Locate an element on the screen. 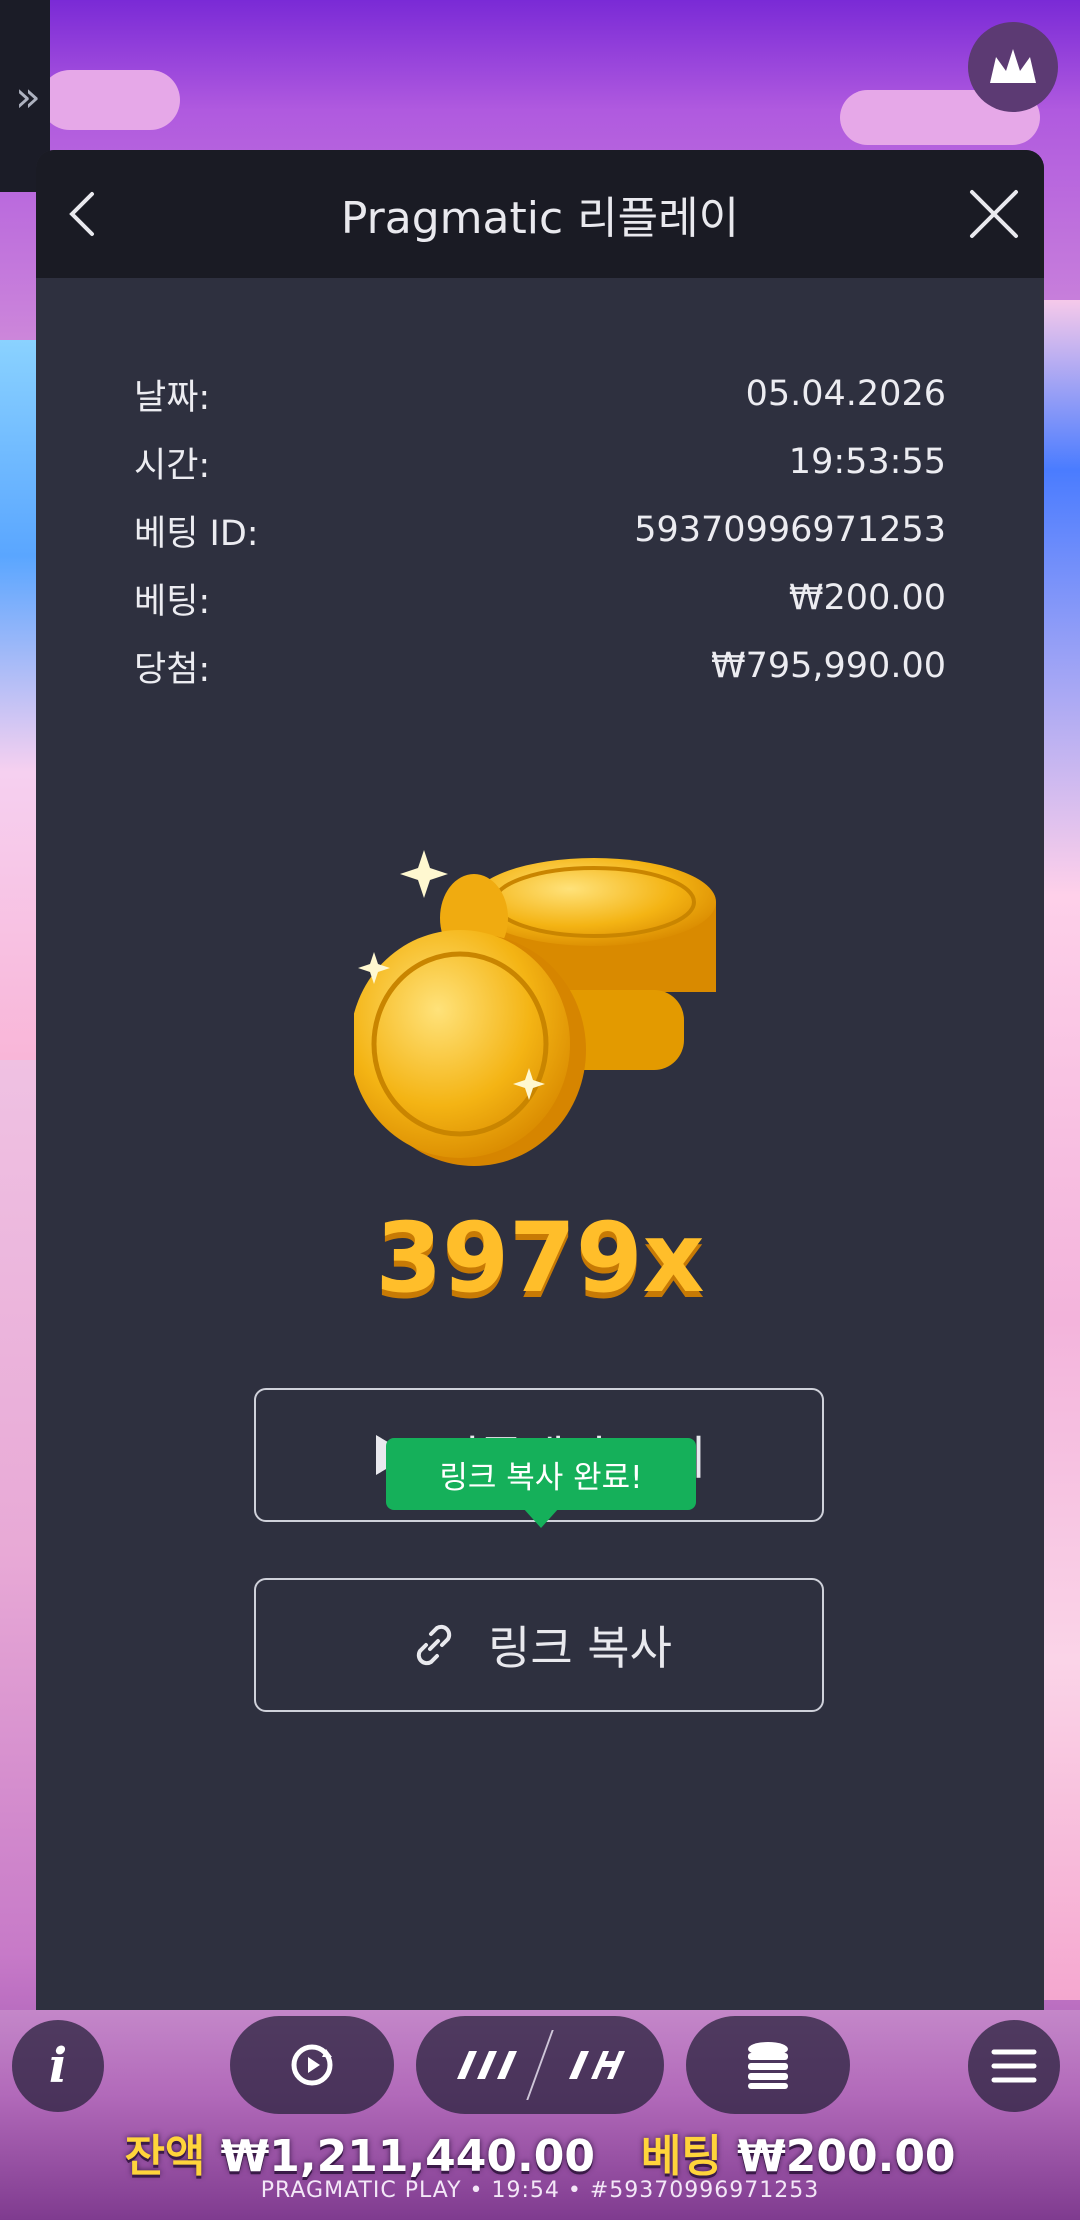  info-row-date: 날짜: 05.04.2026 is located at coordinates (540, 394).